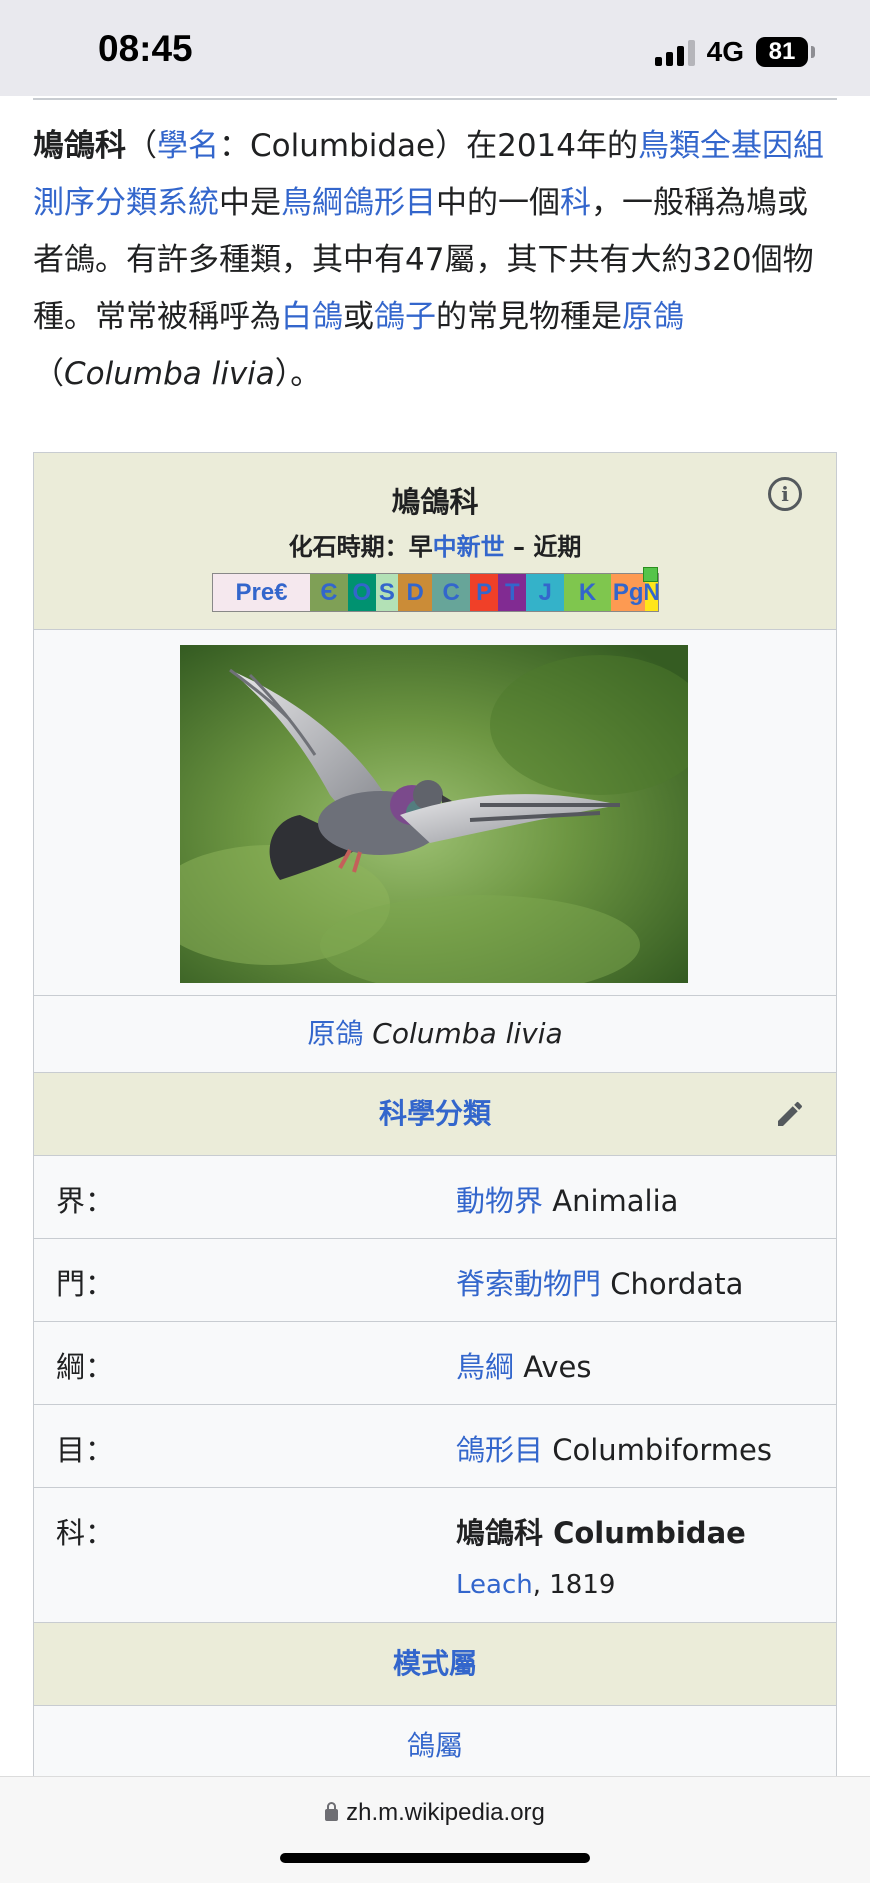  Describe the element at coordinates (567, 1201) in the screenshot. I see `taxon-value: 動物界 Animalia` at that location.